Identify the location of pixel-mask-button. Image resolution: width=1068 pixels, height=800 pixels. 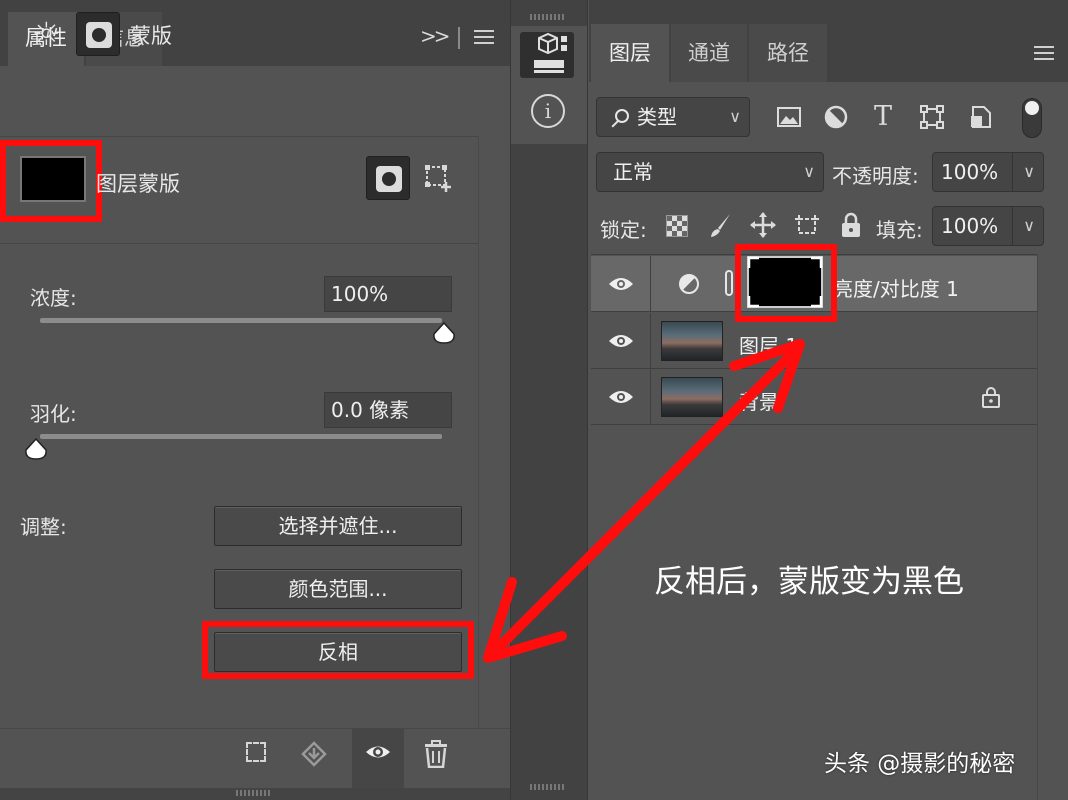
(388, 178).